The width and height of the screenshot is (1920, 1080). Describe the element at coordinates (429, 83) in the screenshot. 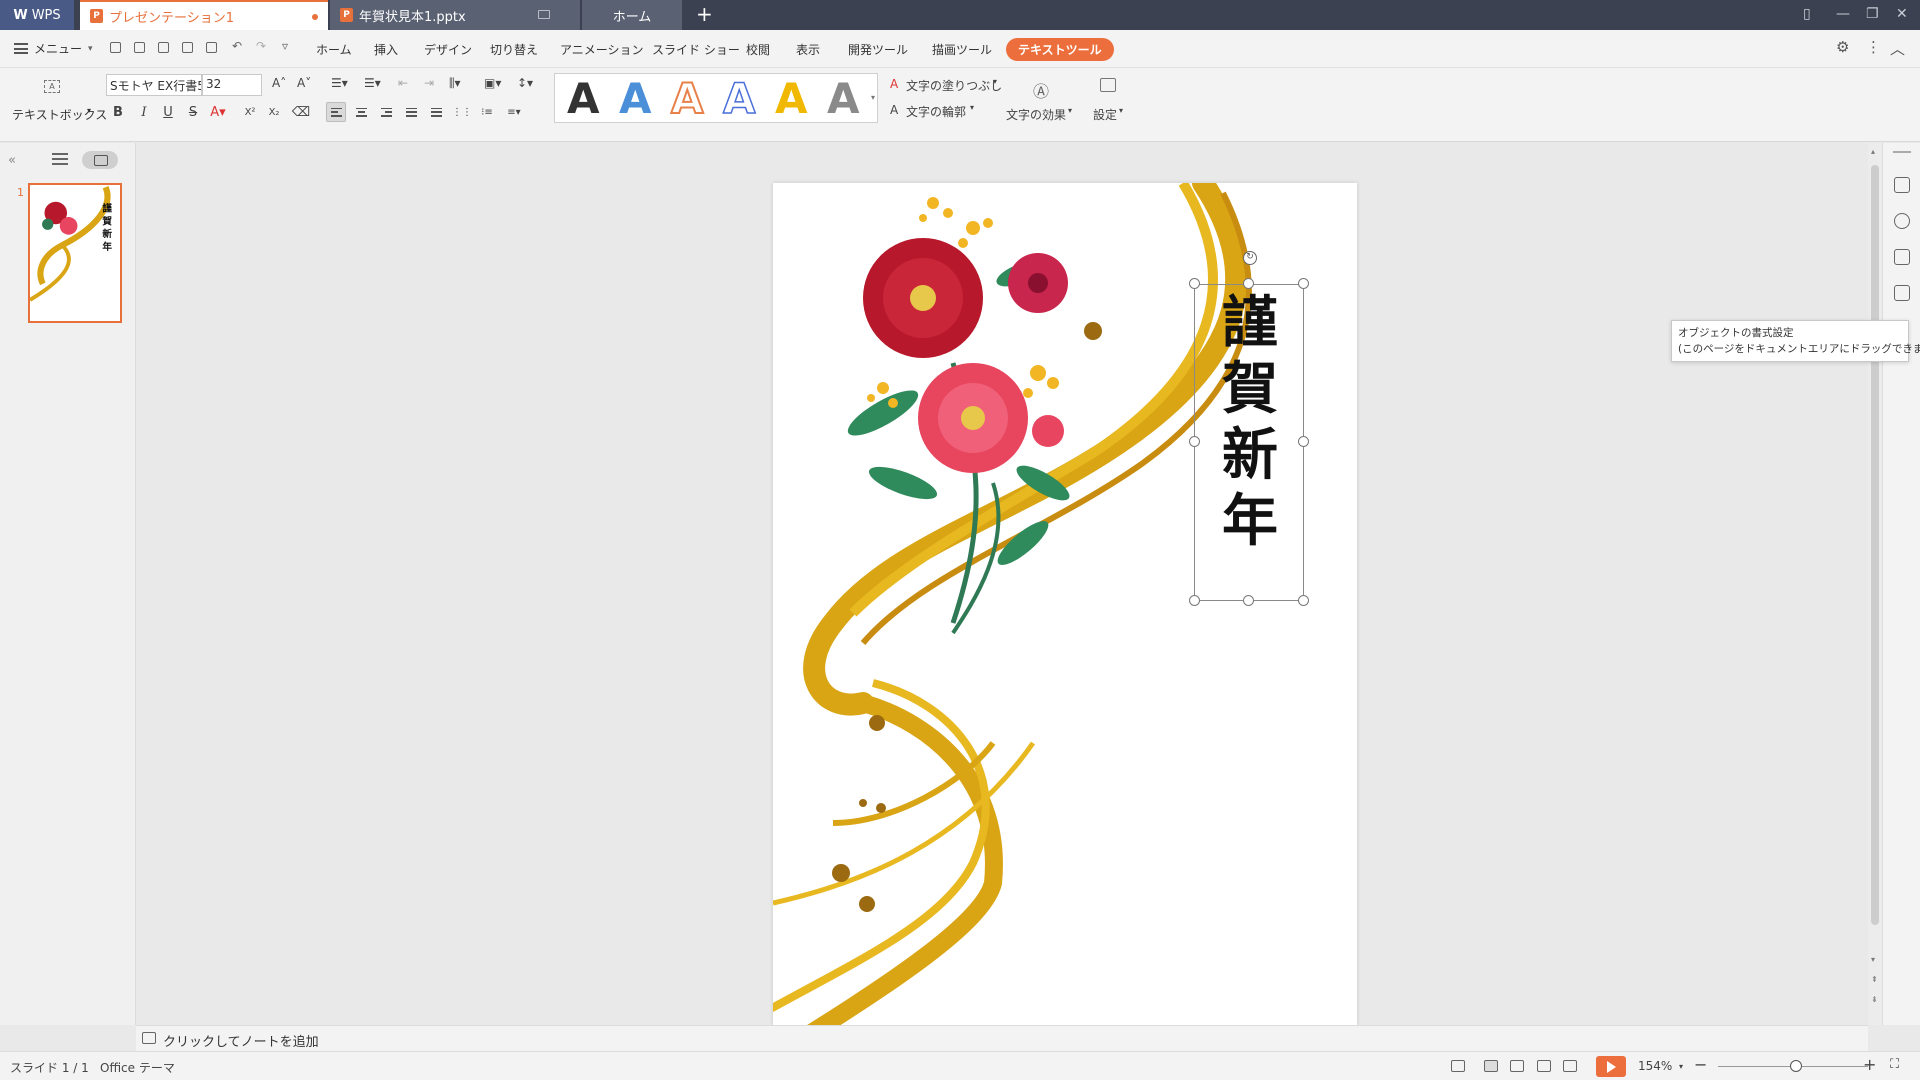

I see `increase-indent-icon: ⇥` at that location.